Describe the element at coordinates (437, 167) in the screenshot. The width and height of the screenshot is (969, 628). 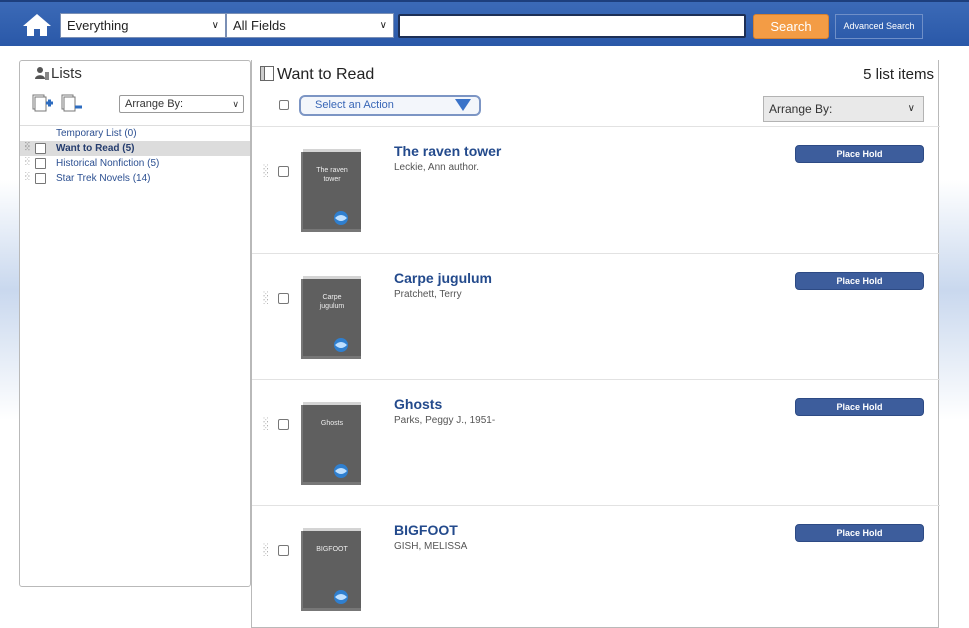
I see `item-author: Leckie, Ann author.` at that location.